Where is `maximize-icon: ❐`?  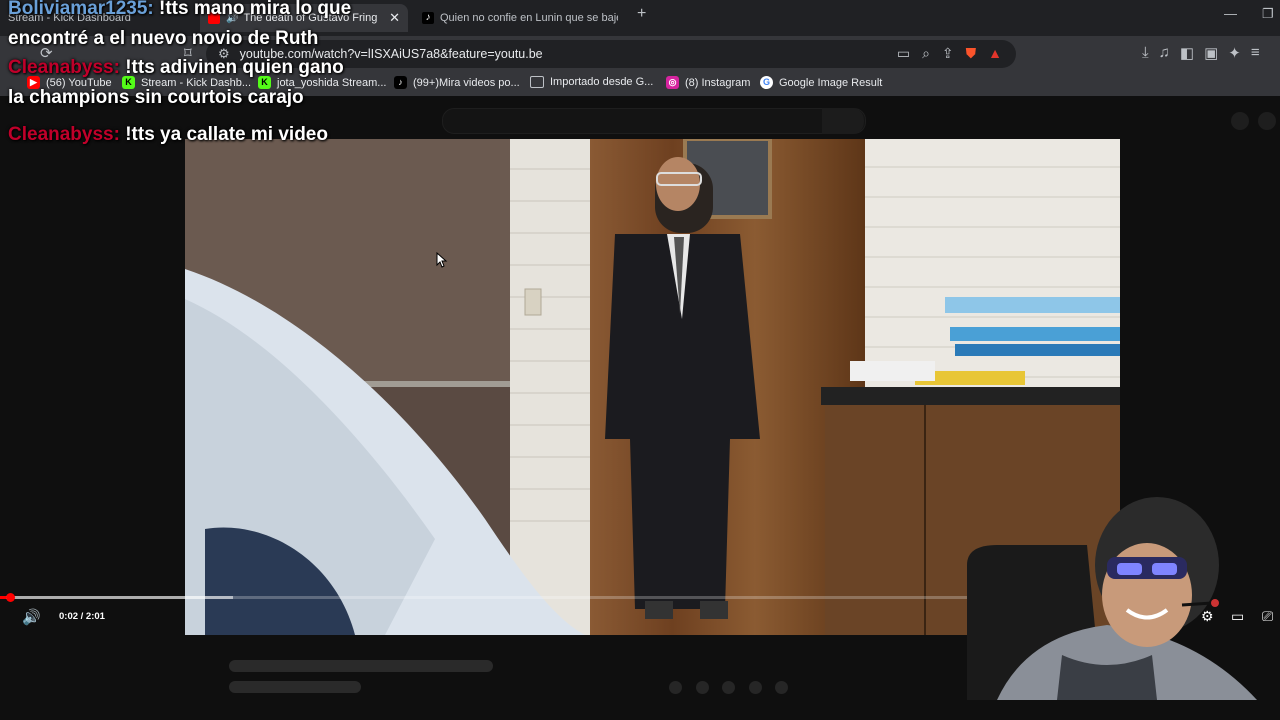 maximize-icon: ❐ is located at coordinates (1268, 14).